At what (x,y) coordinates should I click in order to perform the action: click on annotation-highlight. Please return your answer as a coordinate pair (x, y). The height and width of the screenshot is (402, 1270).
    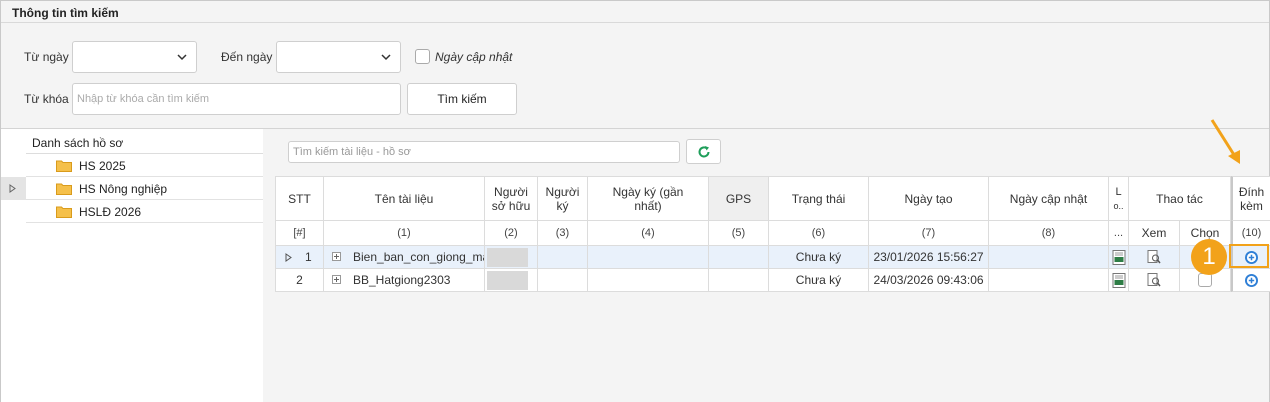
    Looking at the image, I should click on (1249, 256).